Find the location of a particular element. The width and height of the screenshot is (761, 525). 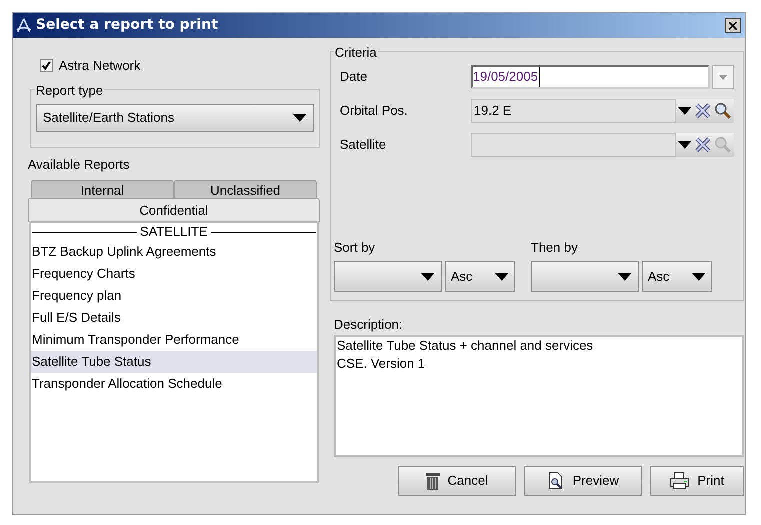

section-label: Available Reports is located at coordinates (79, 165).